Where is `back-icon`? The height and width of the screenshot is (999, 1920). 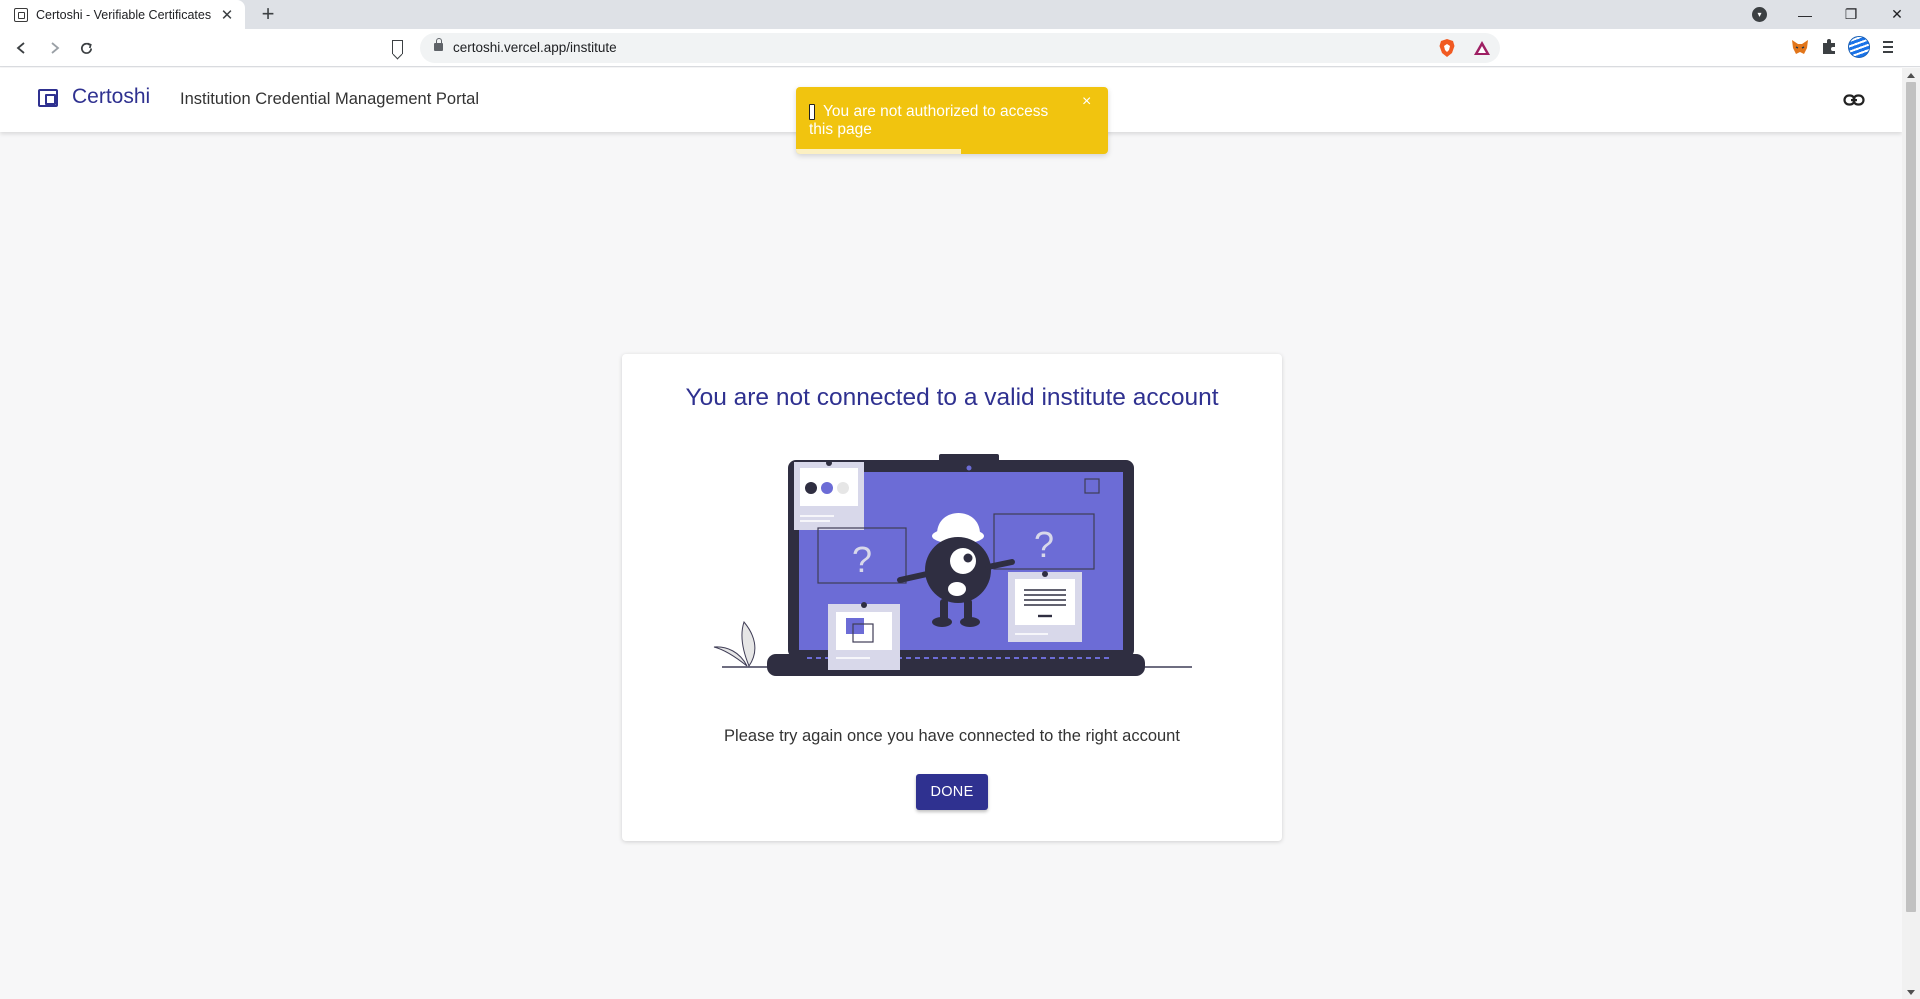 back-icon is located at coordinates (22, 48).